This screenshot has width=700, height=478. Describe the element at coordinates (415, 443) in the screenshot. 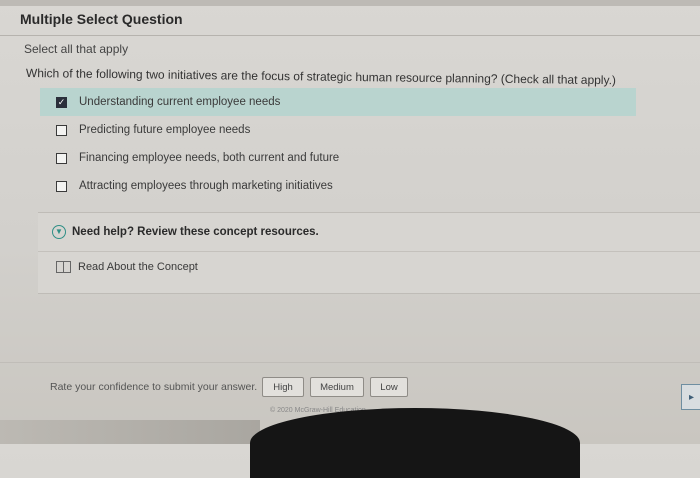

I see `foreground-shadow` at that location.